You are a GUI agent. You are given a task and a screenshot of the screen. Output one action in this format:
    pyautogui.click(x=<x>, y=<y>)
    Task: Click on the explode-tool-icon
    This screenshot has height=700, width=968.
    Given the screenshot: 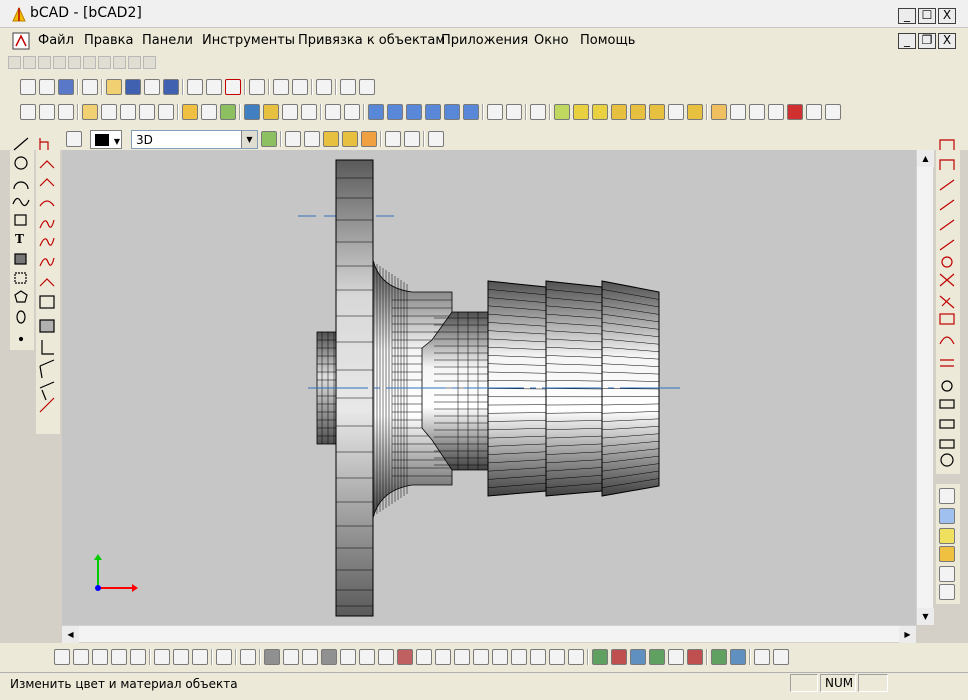 What is the action you would take?
    pyautogui.click(x=48, y=407)
    